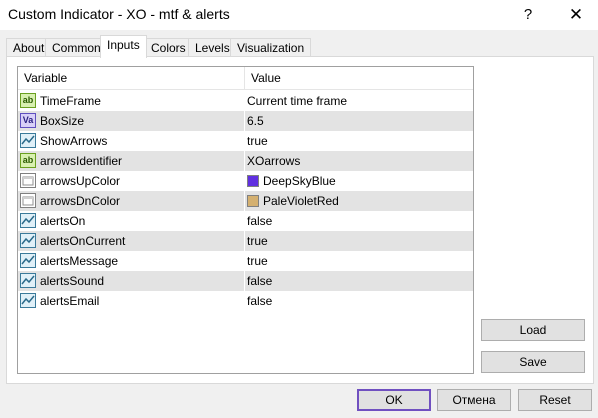 This screenshot has height=418, width=598. I want to click on variable-value: 6.5, so click(255, 121).